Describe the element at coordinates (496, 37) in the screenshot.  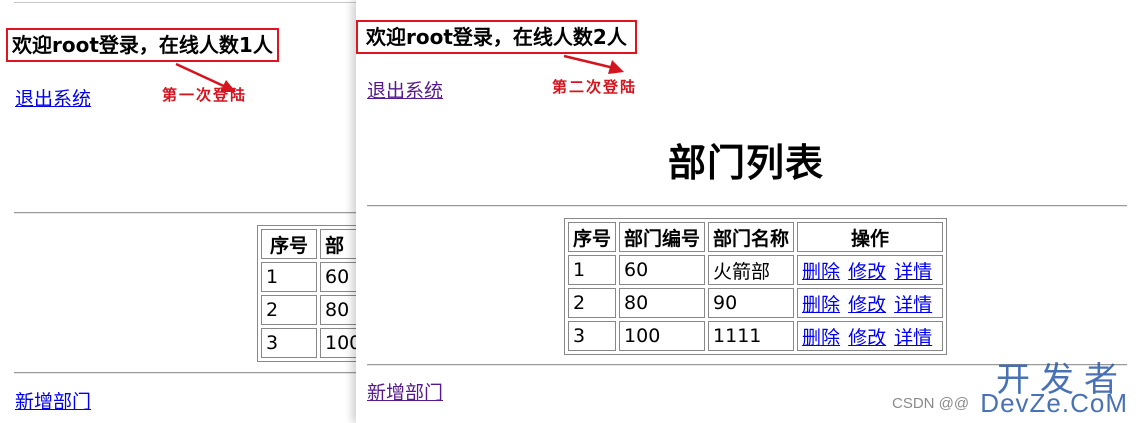
I see `welcome-message-second: 欢迎root登录，在线人数2人` at that location.